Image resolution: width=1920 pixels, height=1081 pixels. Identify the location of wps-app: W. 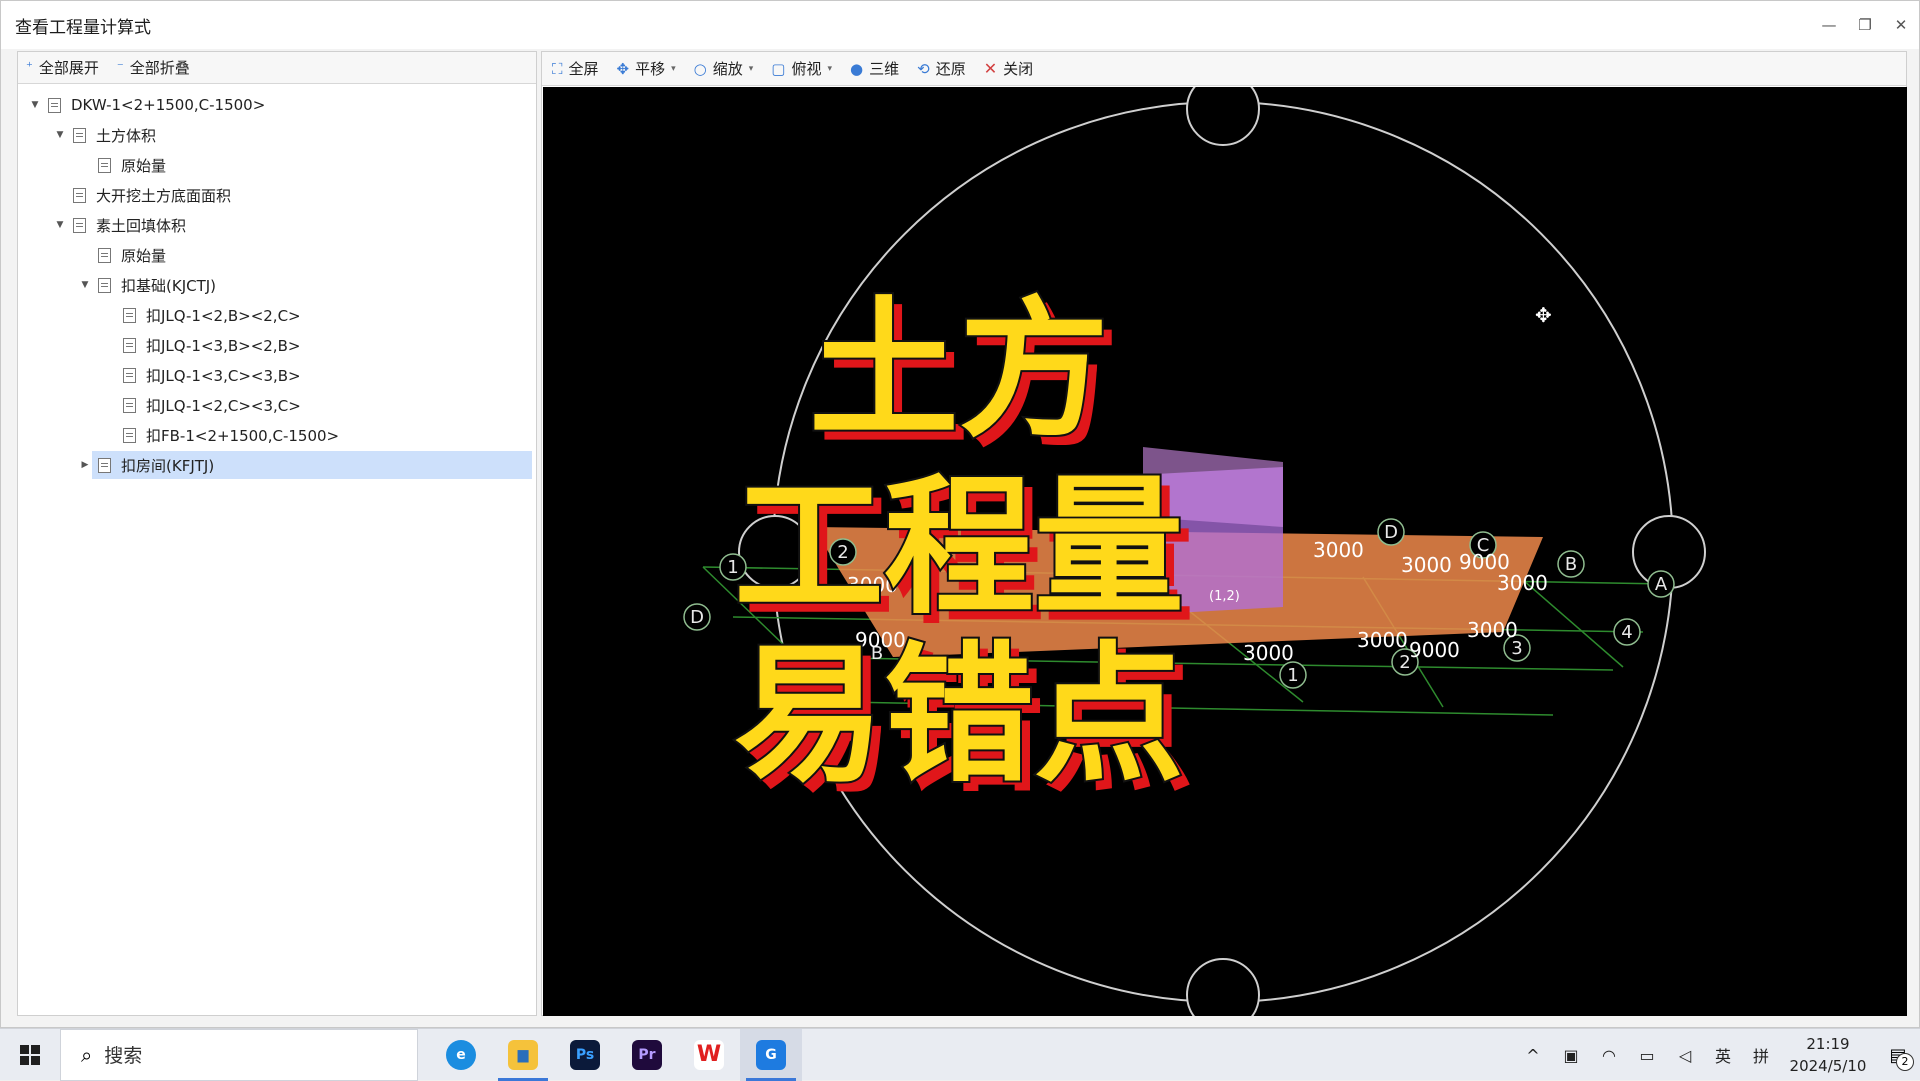
(709, 1055).